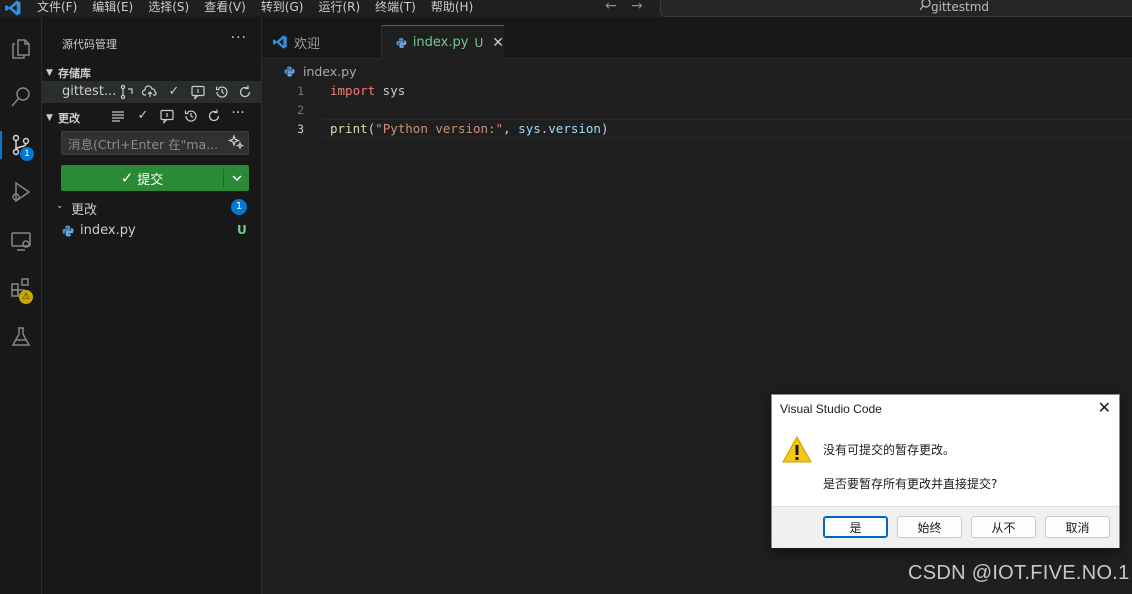 Image resolution: width=1132 pixels, height=594 pixels. I want to click on menu-view: 查看(V), so click(225, 7).